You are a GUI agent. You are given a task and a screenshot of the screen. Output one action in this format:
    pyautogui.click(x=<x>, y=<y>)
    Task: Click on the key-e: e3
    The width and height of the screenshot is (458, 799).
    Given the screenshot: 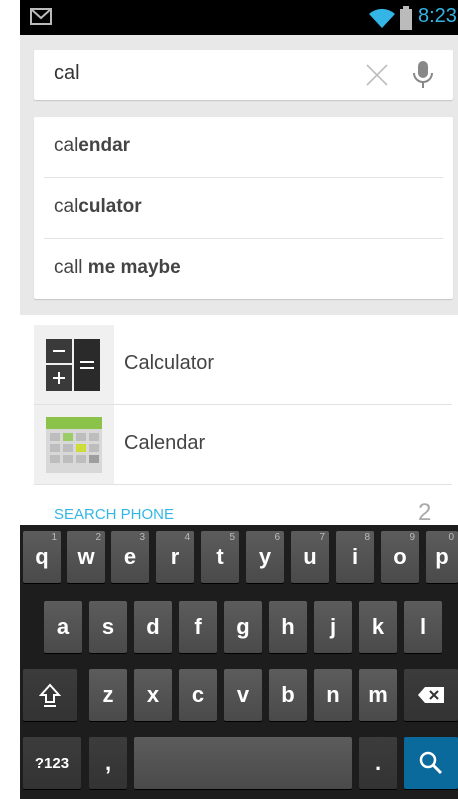 What is the action you would take?
    pyautogui.click(x=130, y=557)
    